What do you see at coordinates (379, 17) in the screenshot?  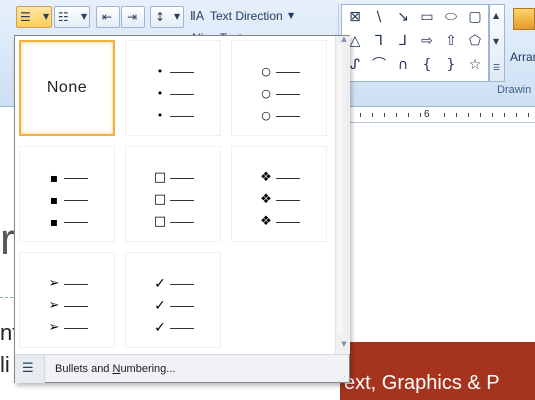 I see `line-shape-icon: \` at bounding box center [379, 17].